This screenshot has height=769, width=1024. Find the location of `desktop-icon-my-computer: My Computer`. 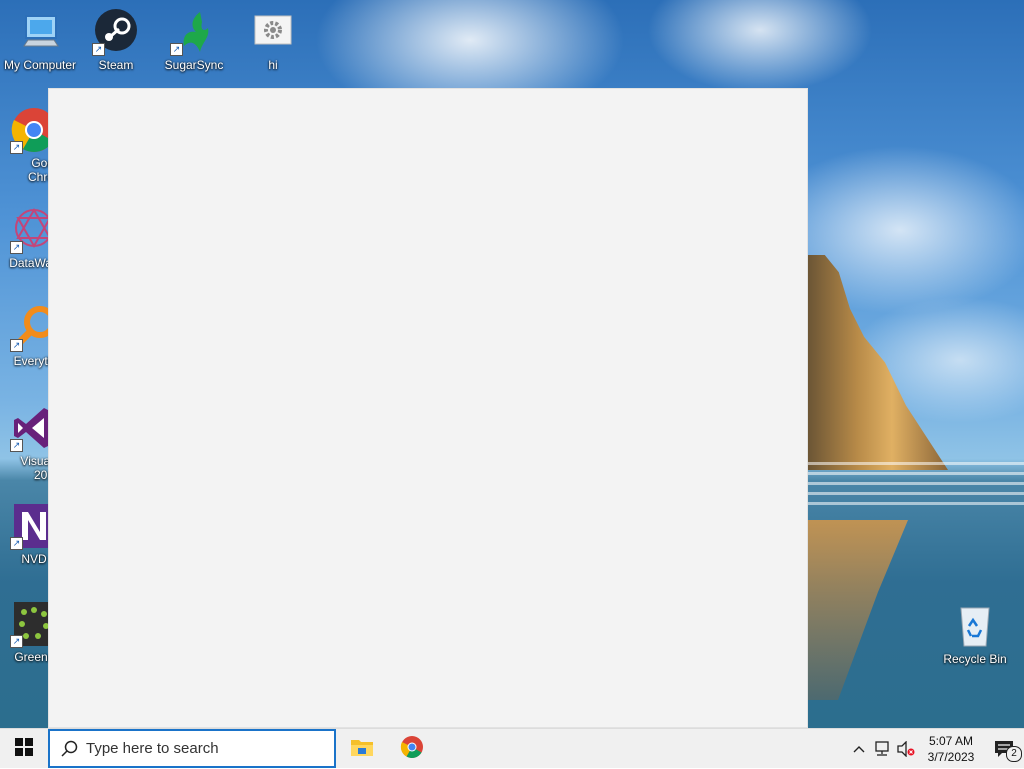

desktop-icon-my-computer: My Computer is located at coordinates (40, 40).